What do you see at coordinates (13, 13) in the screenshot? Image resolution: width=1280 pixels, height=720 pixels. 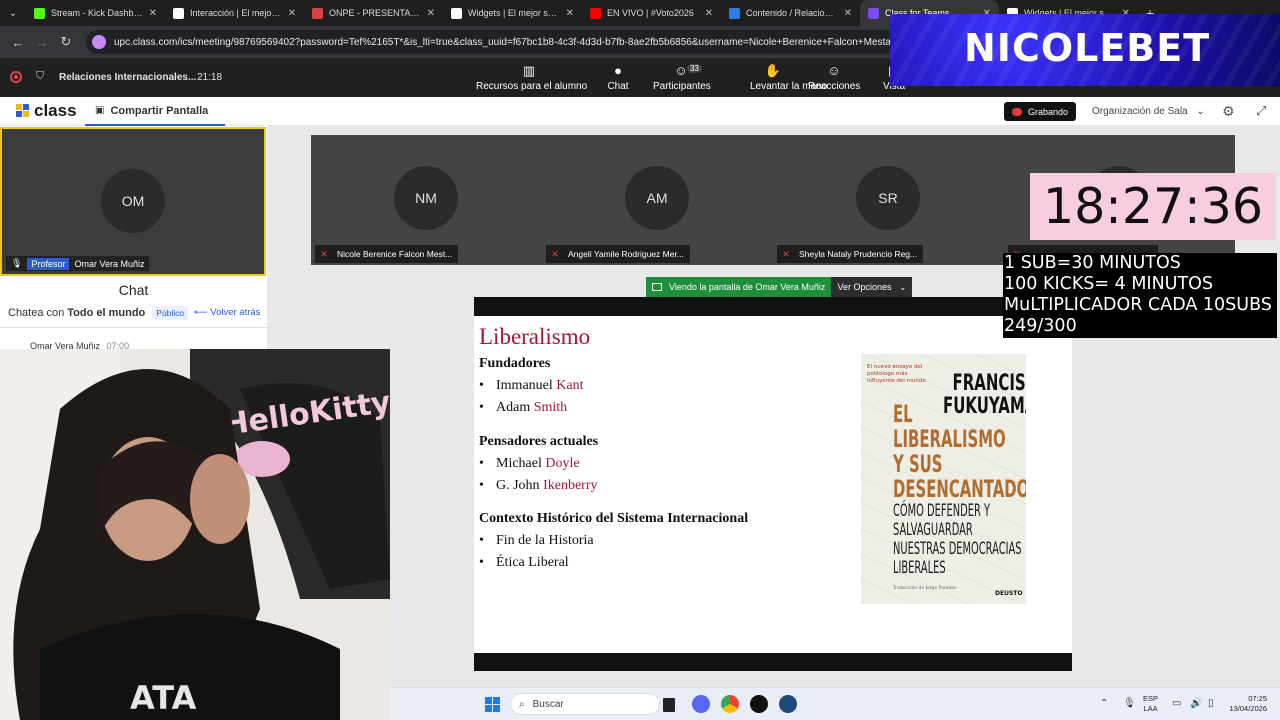 I see `tab-list-button: ⌄` at bounding box center [13, 13].